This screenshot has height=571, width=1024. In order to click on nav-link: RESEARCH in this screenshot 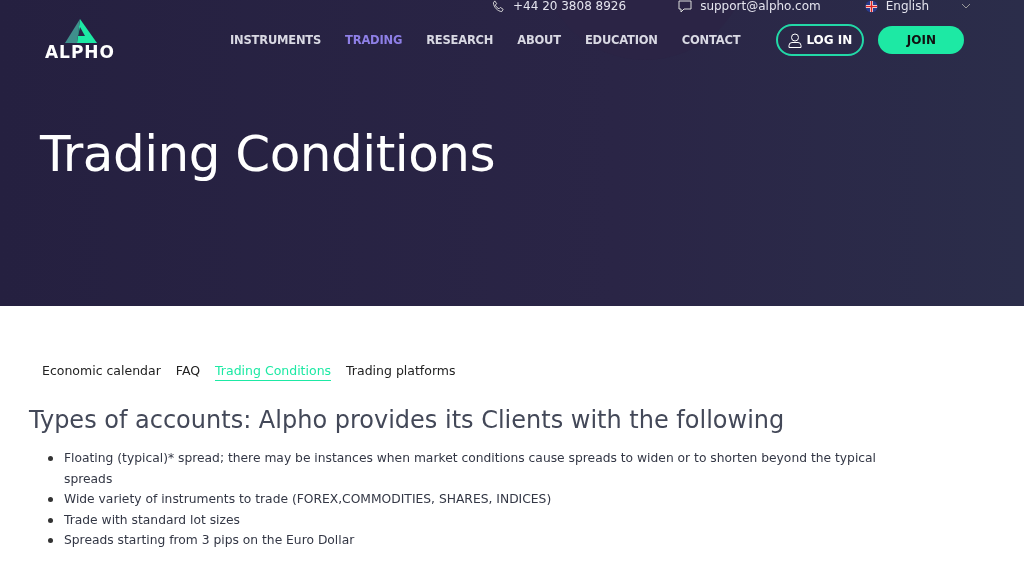, I will do `click(460, 40)`.